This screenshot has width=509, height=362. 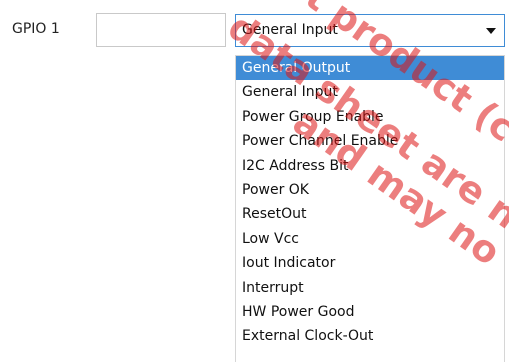 I want to click on dropdown-option: Interrupt, so click(x=370, y=288).